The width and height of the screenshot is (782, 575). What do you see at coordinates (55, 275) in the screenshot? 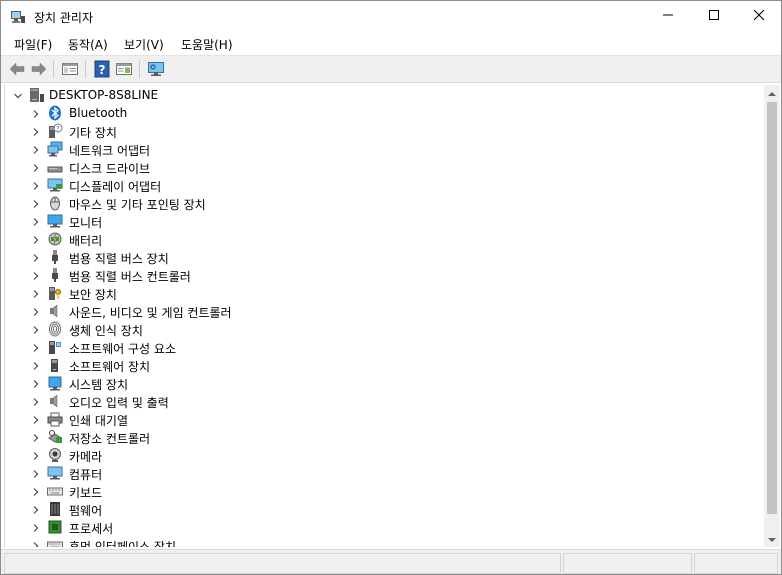
I see `usb-controller-icon` at bounding box center [55, 275].